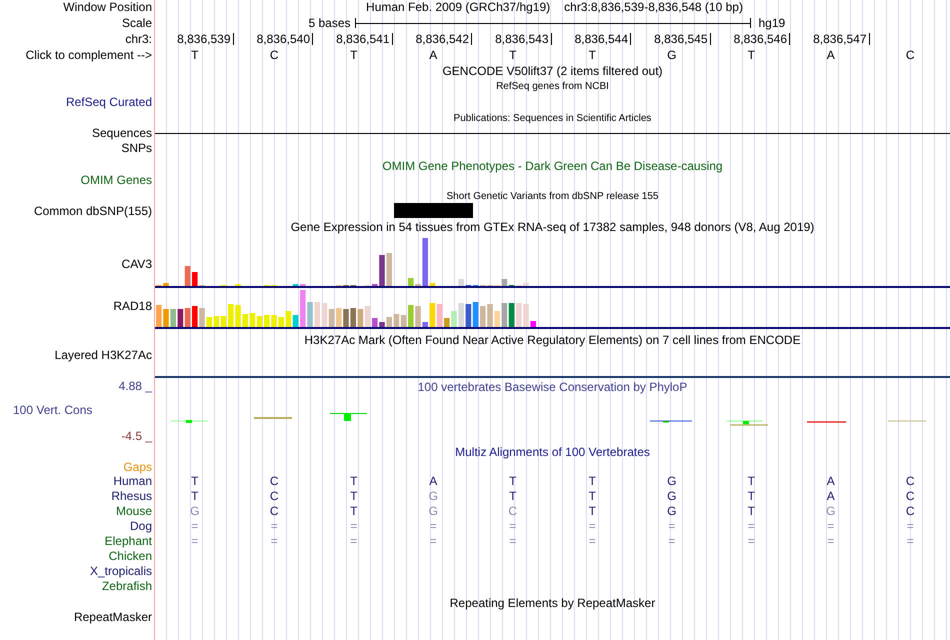 This screenshot has height=640, width=950. What do you see at coordinates (113, 617) in the screenshot?
I see `track-label: RepeatMasker` at bounding box center [113, 617].